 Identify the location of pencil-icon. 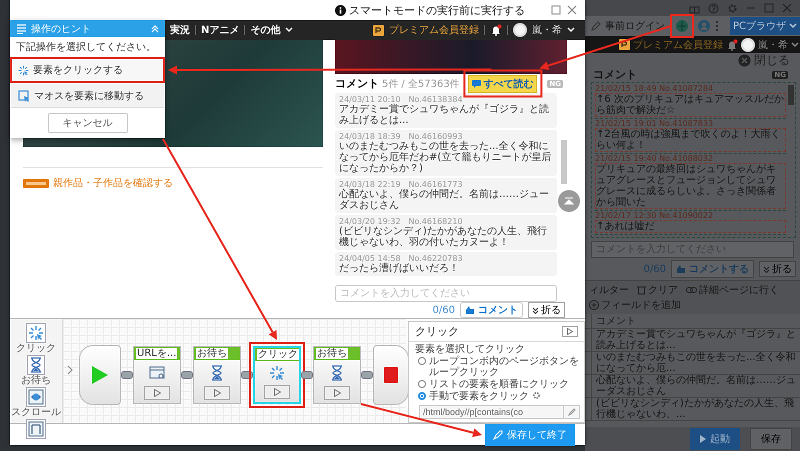
(596, 26).